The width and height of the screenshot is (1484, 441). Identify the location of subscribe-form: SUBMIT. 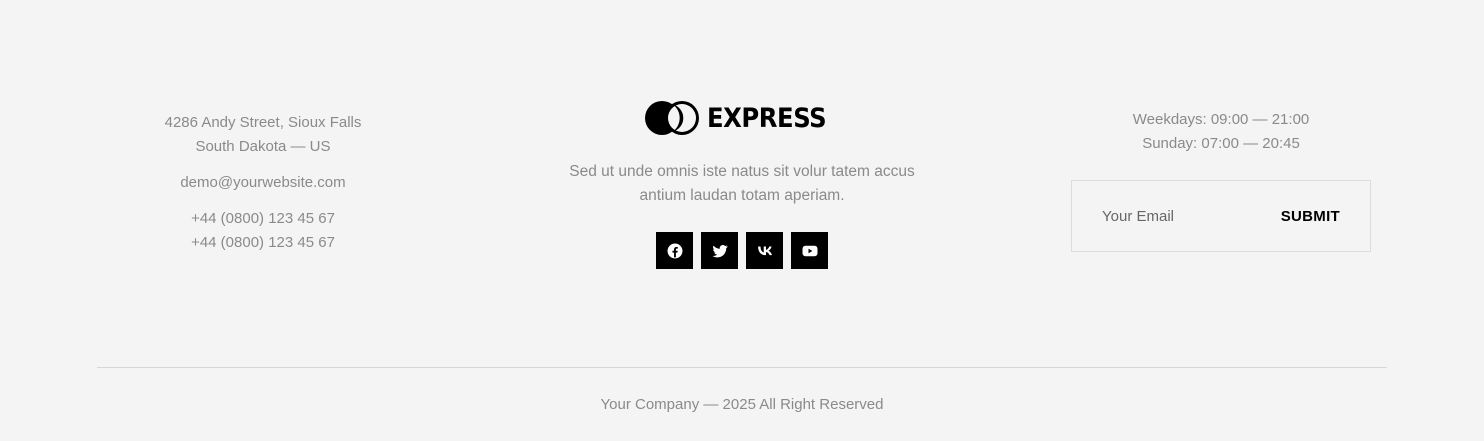
(1221, 216).